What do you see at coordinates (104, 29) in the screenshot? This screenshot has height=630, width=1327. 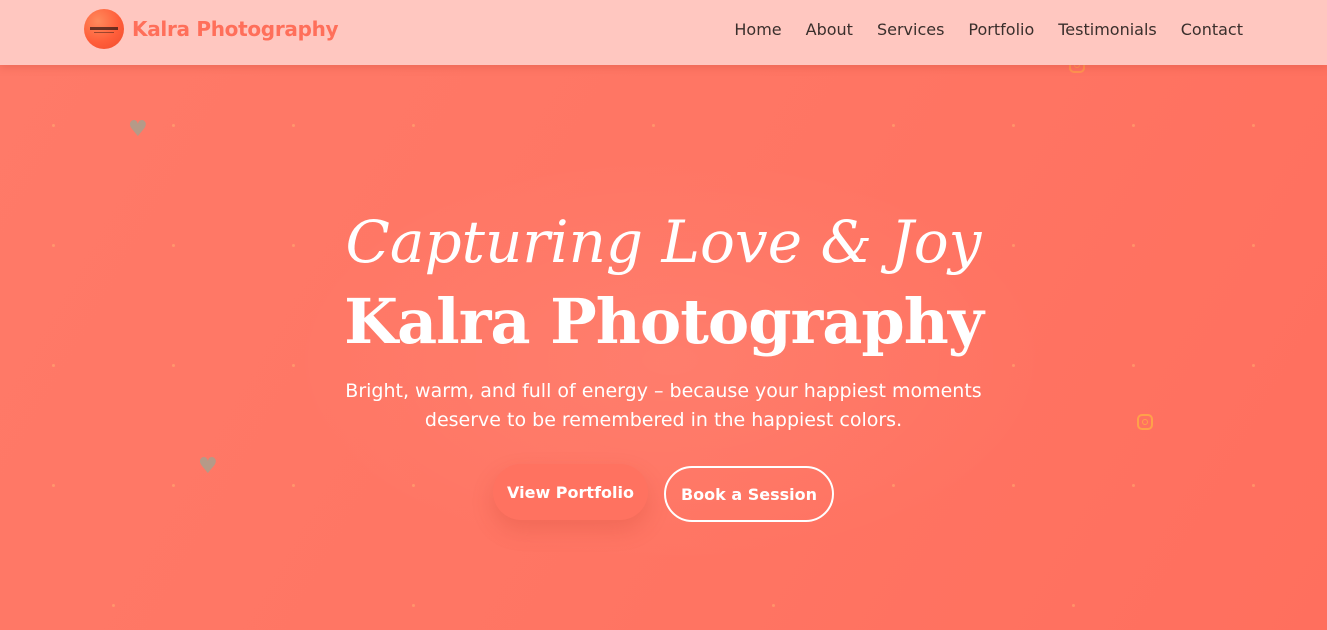 I see `camera-logo-icon` at bounding box center [104, 29].